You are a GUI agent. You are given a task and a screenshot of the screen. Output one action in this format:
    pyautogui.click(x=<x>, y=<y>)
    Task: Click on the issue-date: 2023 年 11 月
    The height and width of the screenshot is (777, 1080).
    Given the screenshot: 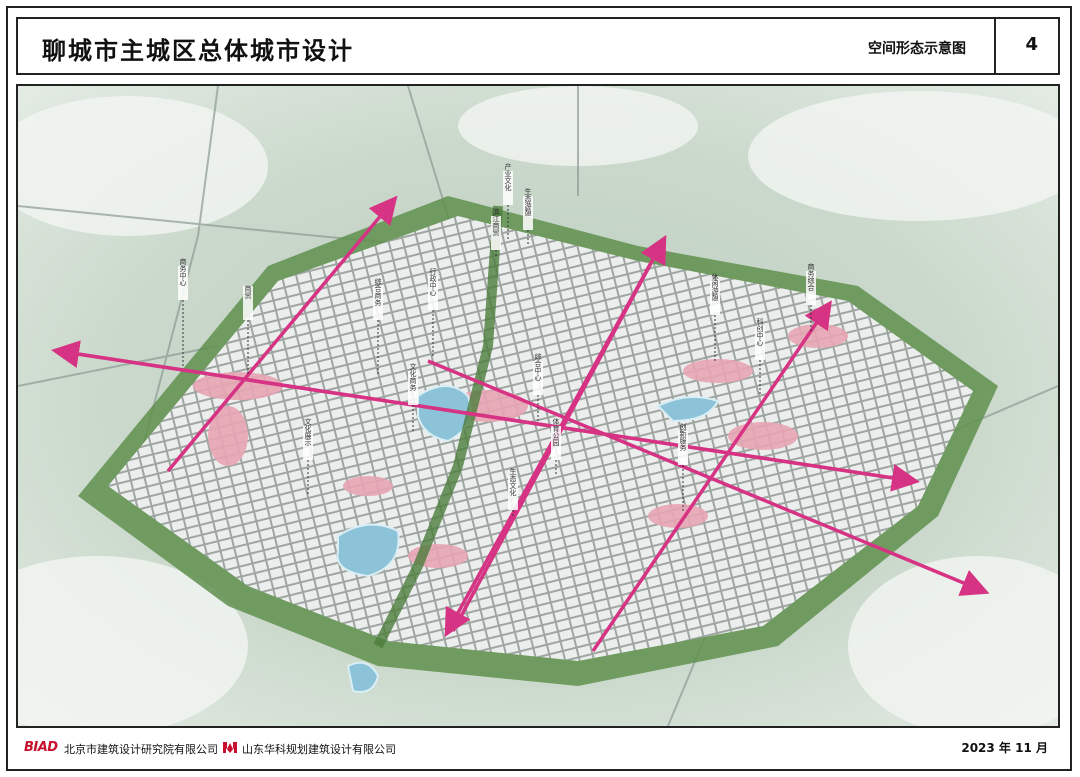 What is the action you would take?
    pyautogui.click(x=1004, y=748)
    